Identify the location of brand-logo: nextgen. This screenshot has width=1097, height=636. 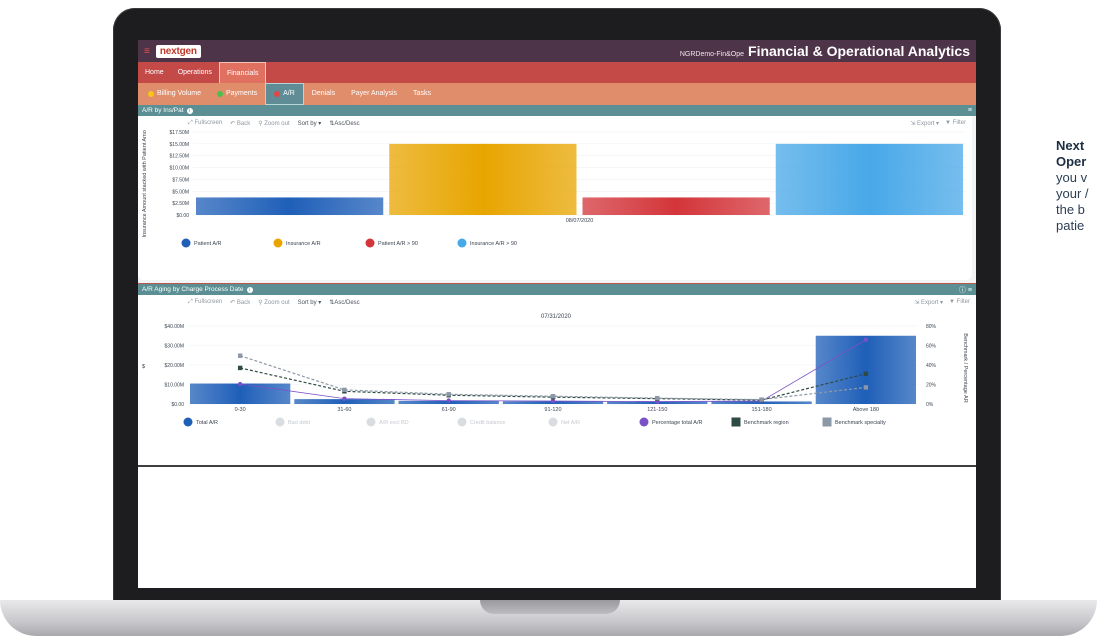
(178, 51).